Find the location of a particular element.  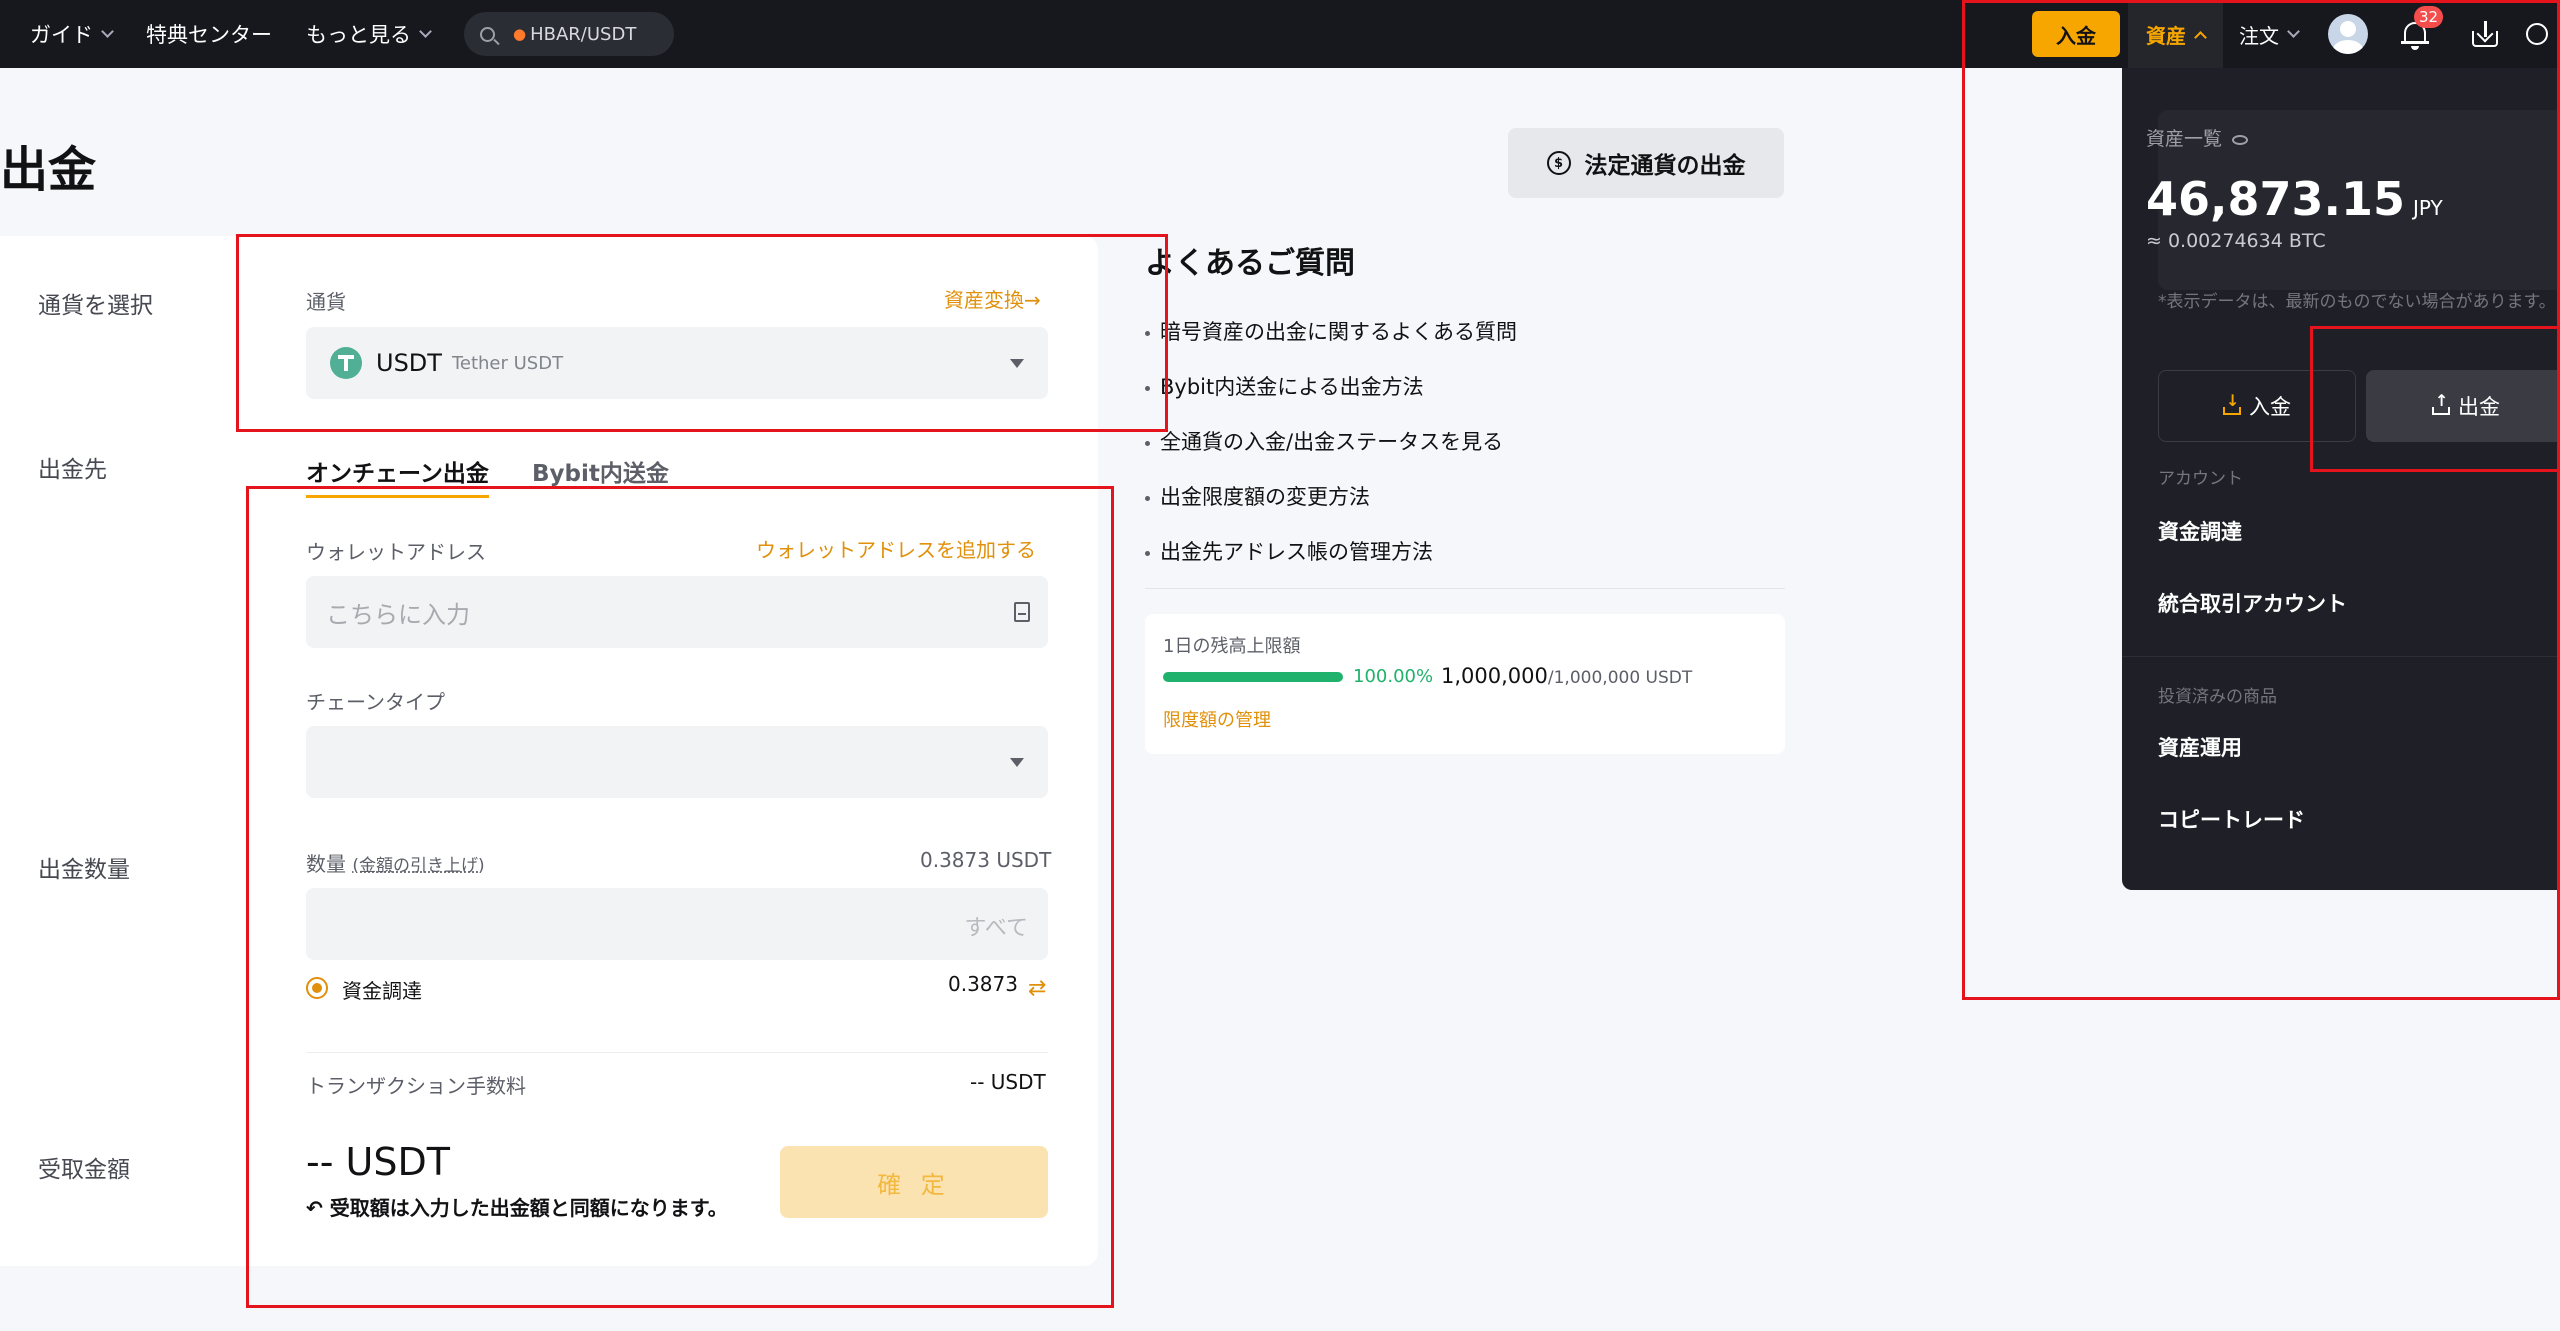

limit-label: 1日の残高上限額 is located at coordinates (1232, 646).